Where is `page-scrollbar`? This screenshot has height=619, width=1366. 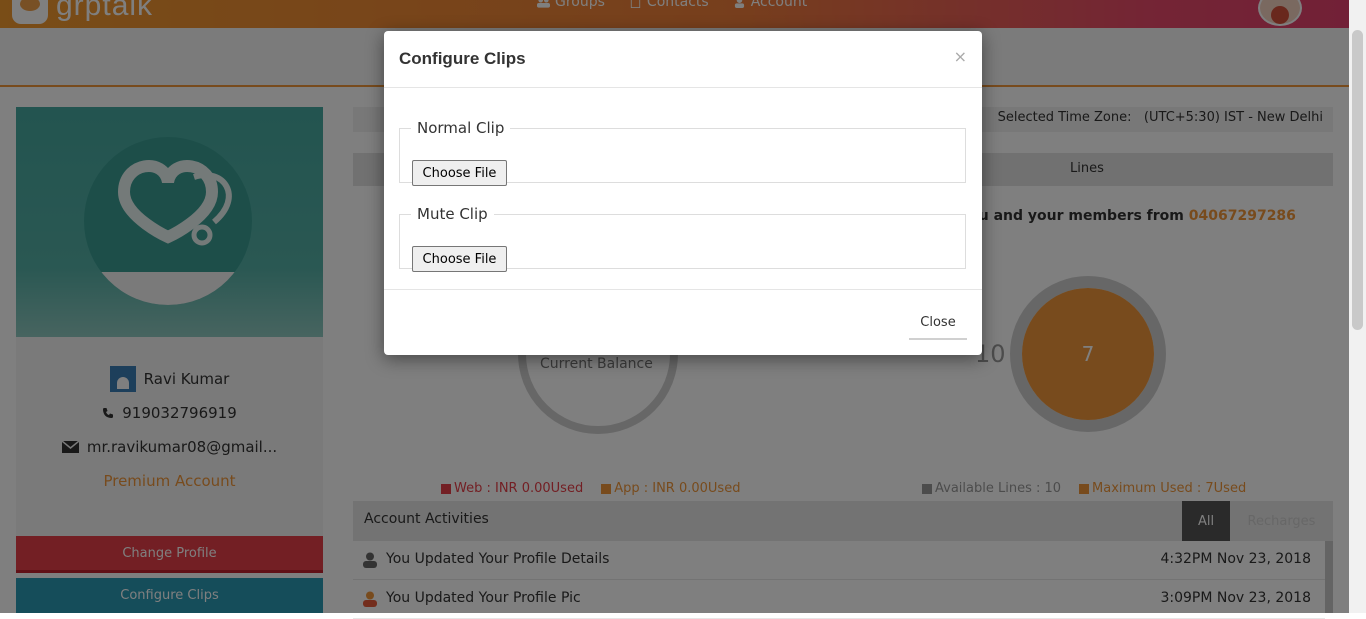
page-scrollbar is located at coordinates (1357, 306).